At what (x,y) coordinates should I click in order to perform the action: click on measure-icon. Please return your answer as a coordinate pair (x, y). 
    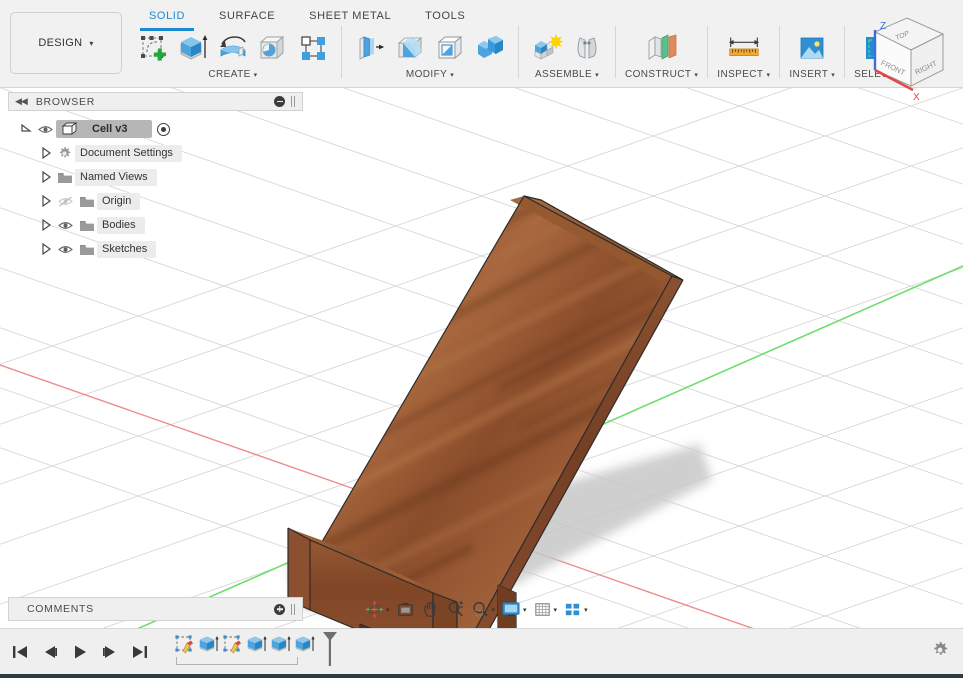
    Looking at the image, I should click on (744, 48).